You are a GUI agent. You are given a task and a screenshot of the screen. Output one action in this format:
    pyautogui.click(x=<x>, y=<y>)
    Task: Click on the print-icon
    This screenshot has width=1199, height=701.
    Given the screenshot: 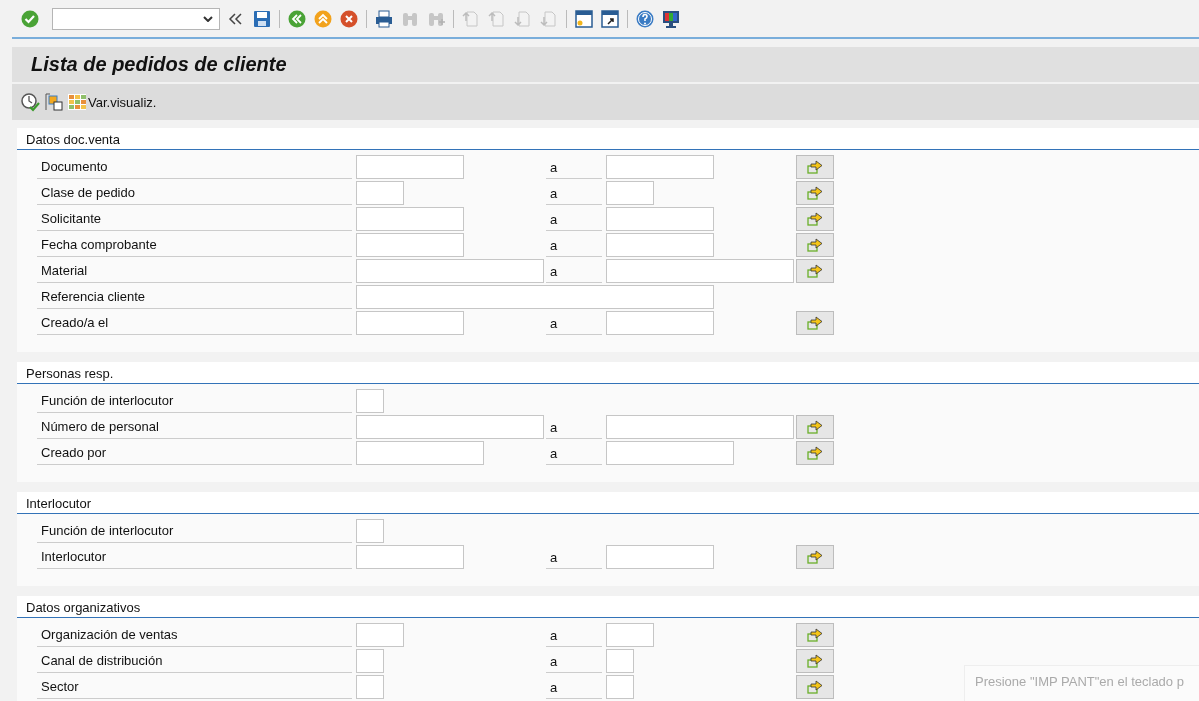 What is the action you would take?
    pyautogui.click(x=384, y=18)
    